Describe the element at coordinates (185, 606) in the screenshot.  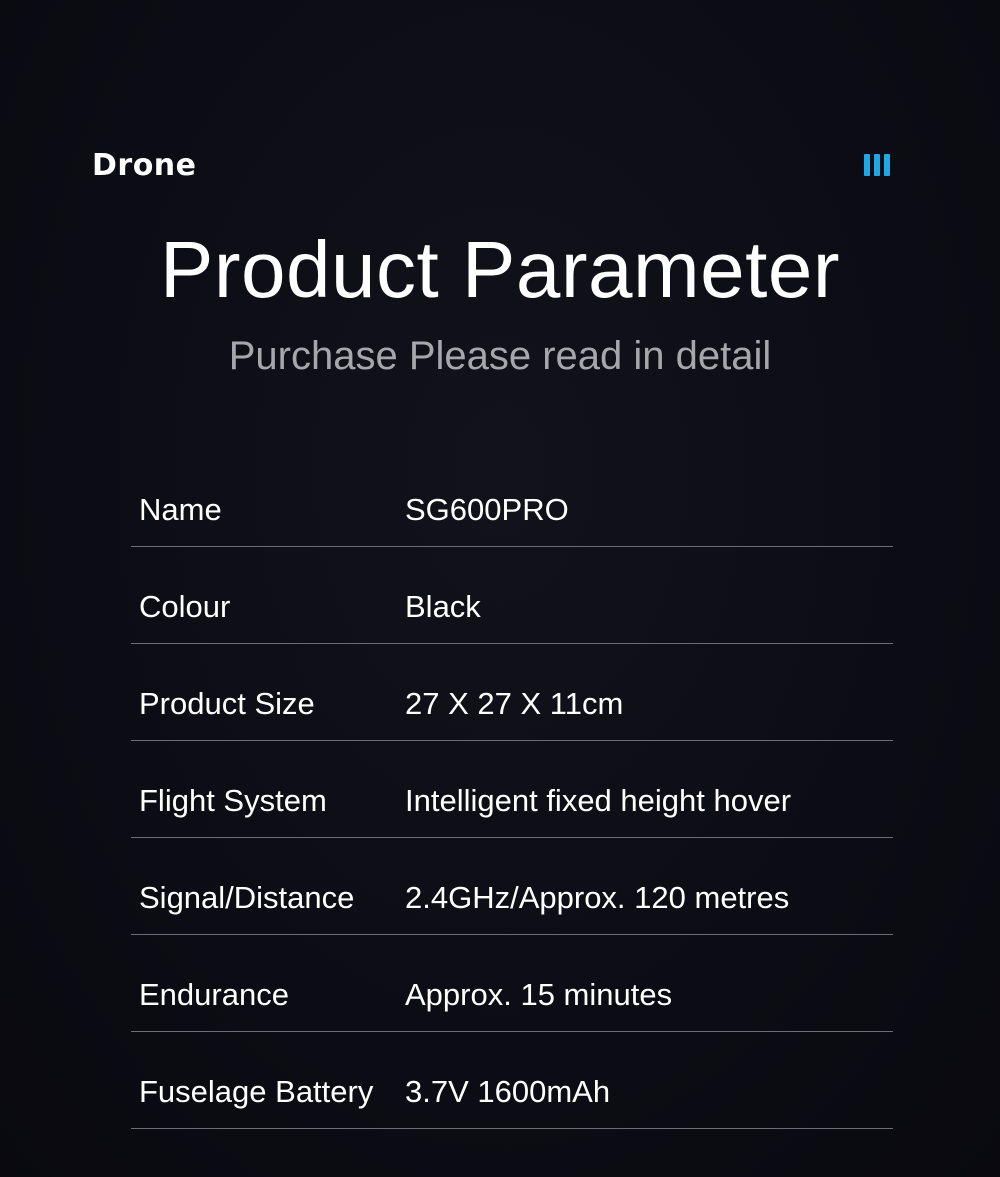
I see `spec-label: Colour` at that location.